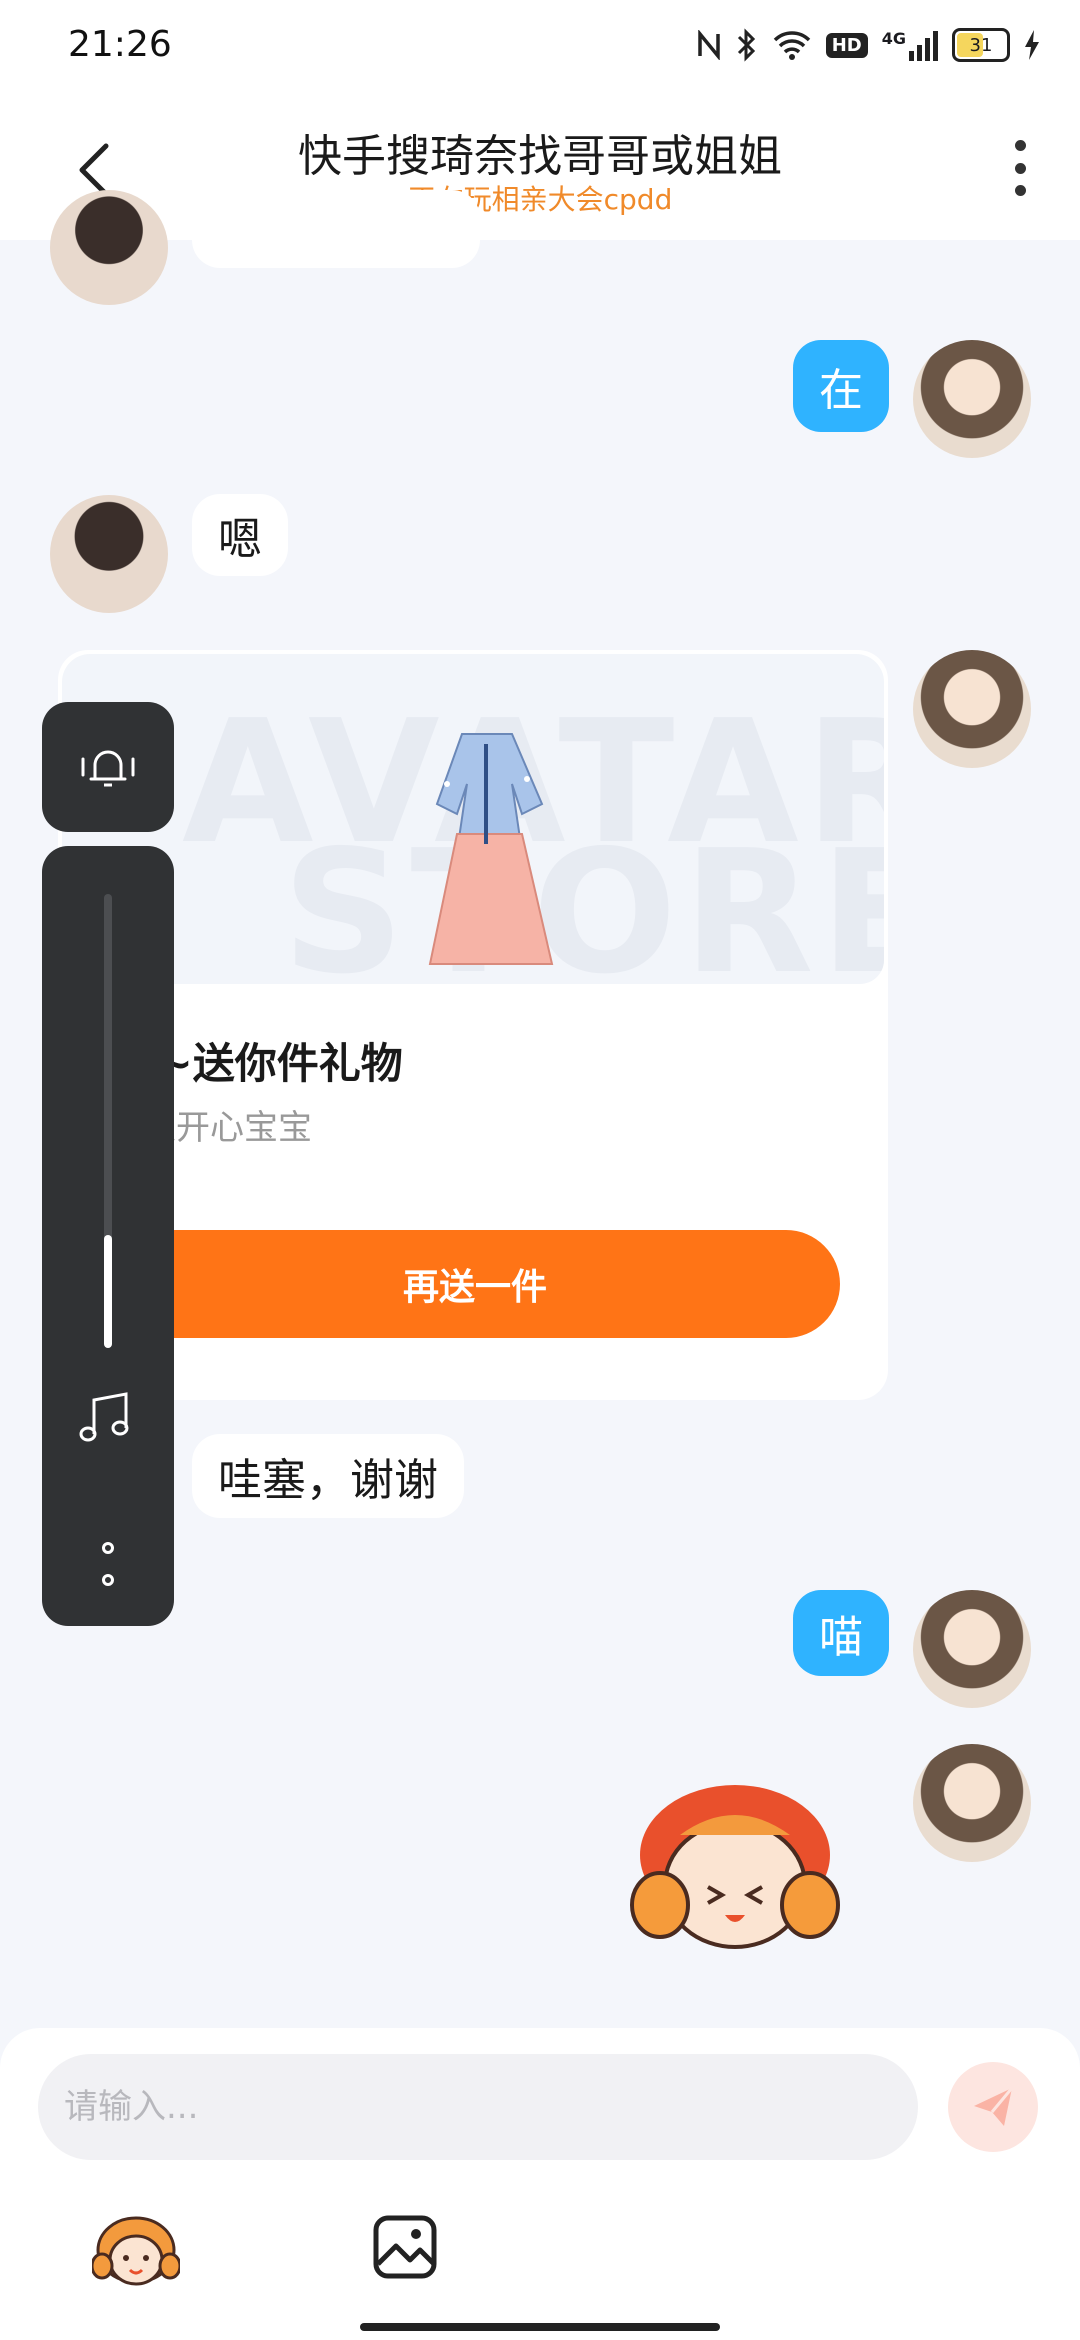 The height and width of the screenshot is (2340, 1080). Describe the element at coordinates (136, 2251) in the screenshot. I see `emoji-icon` at that location.